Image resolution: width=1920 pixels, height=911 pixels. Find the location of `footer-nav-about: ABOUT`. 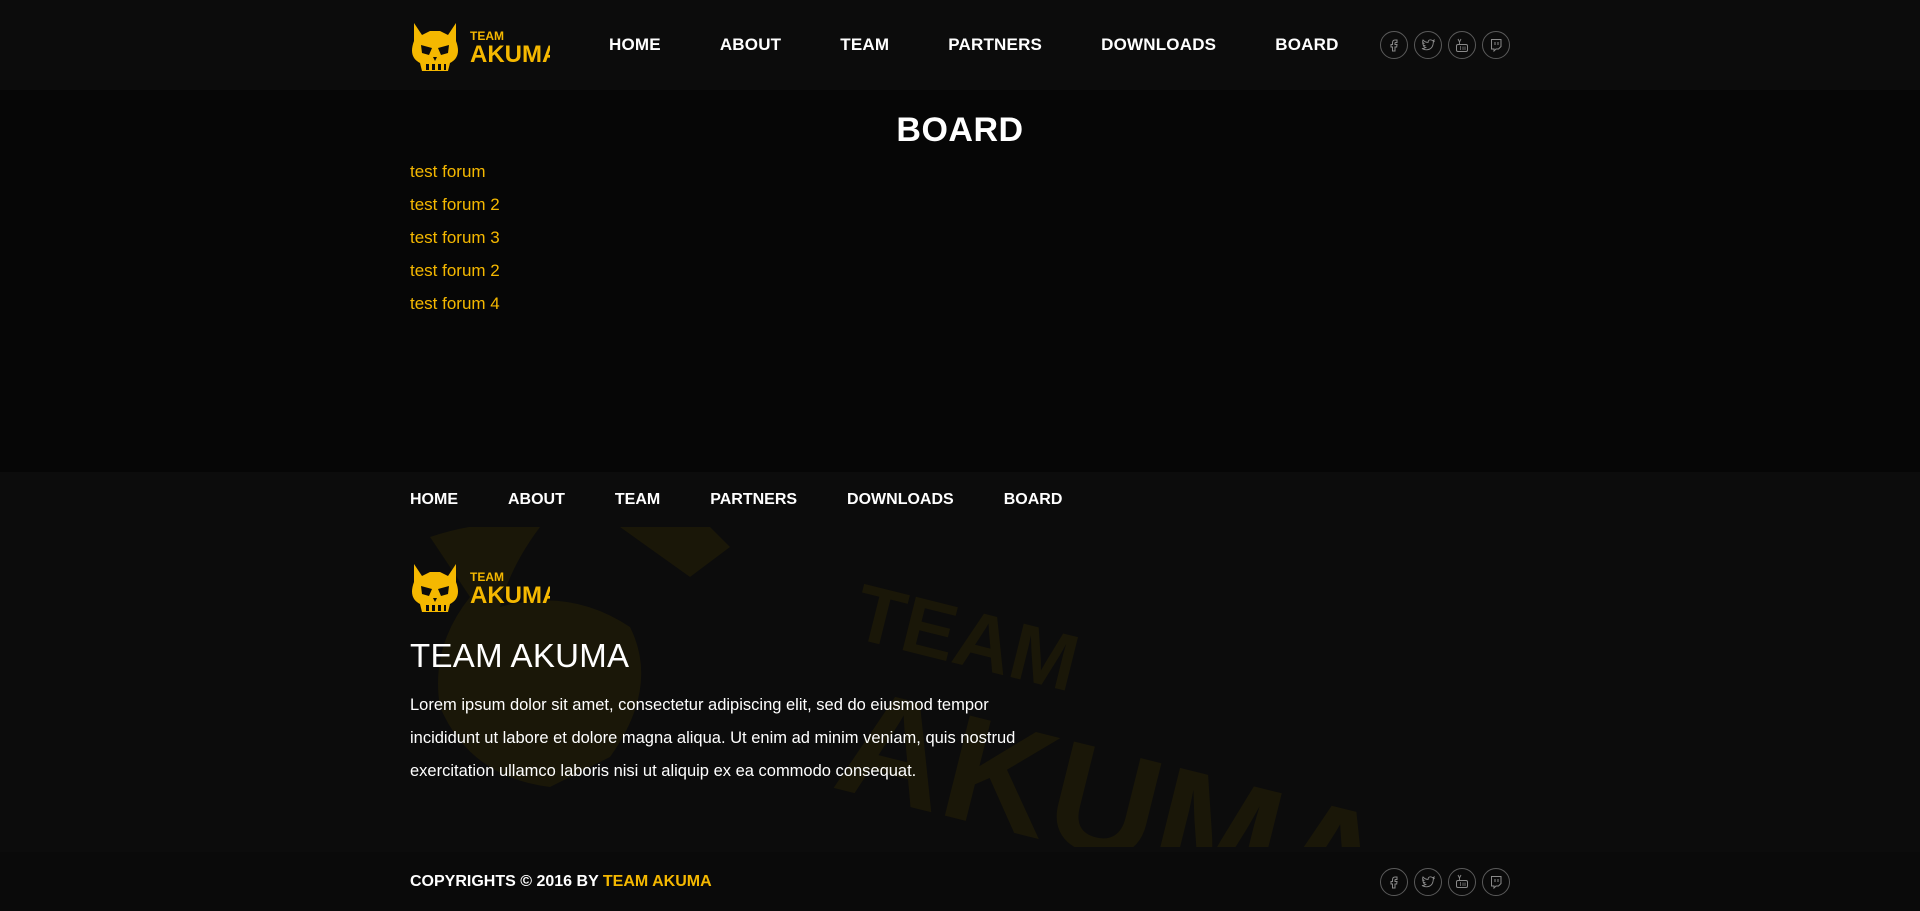

footer-nav-about: ABOUT is located at coordinates (536, 500).